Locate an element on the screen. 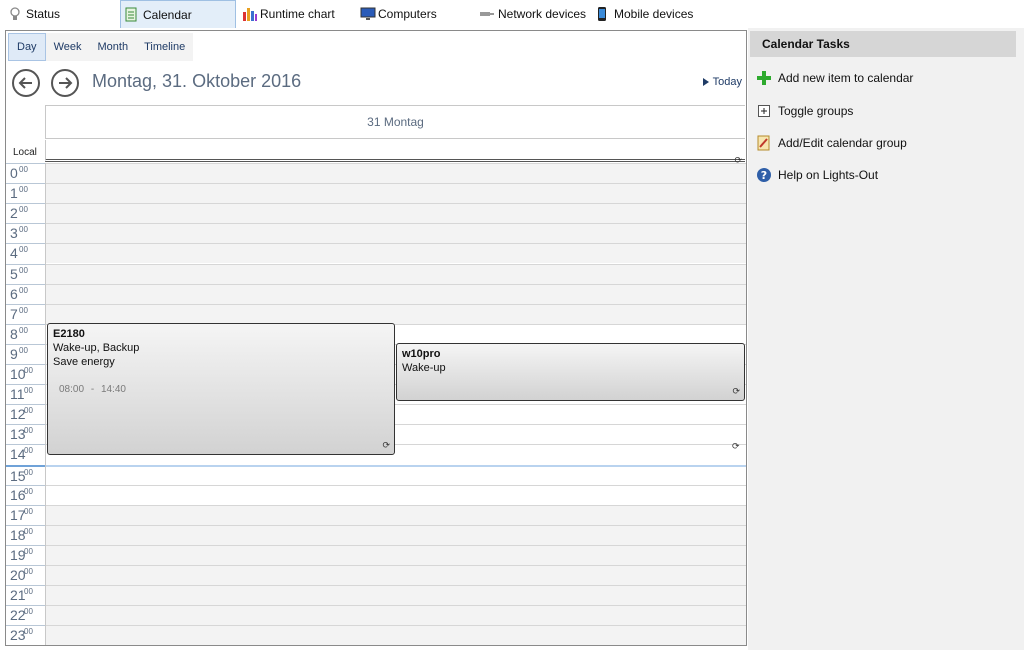 The image size is (1024, 650). time-slot-label: 11 00 is located at coordinates (25, 394).